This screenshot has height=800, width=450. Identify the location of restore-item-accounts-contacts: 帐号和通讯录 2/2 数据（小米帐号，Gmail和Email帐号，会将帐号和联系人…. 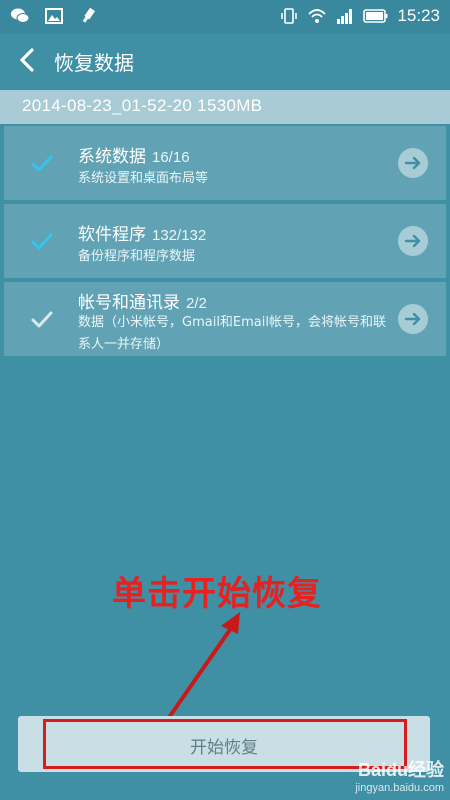
(225, 319).